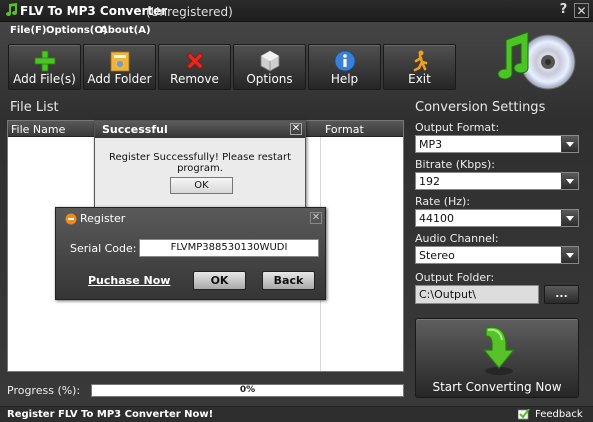 This screenshot has height=422, width=593. What do you see at coordinates (437, 255) in the screenshot?
I see `audio-channel-value: Stereo` at bounding box center [437, 255].